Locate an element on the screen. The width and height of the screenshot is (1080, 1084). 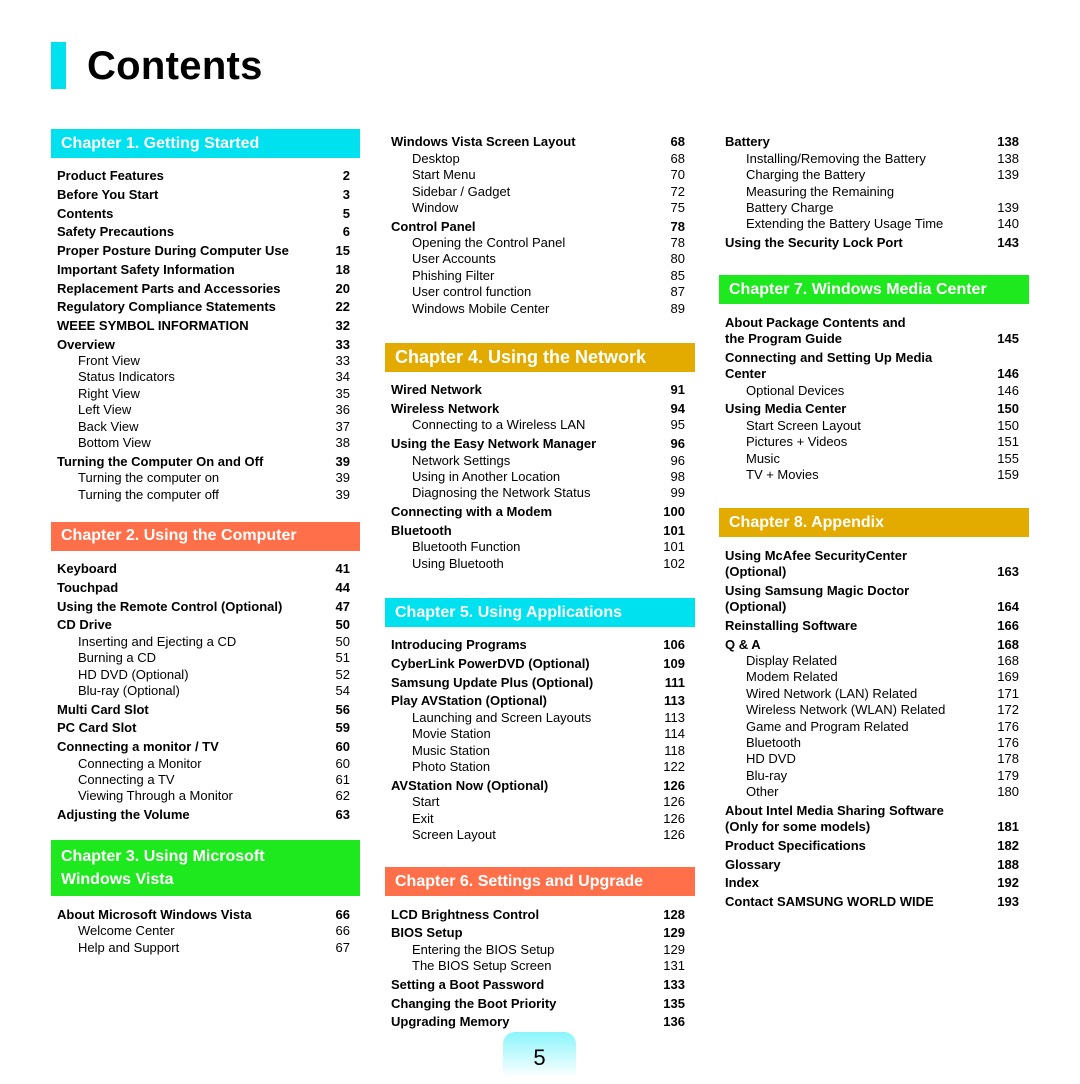
toc-subsection-entry: The BIOS Setup Screen 131 is located at coordinates (538, 966).